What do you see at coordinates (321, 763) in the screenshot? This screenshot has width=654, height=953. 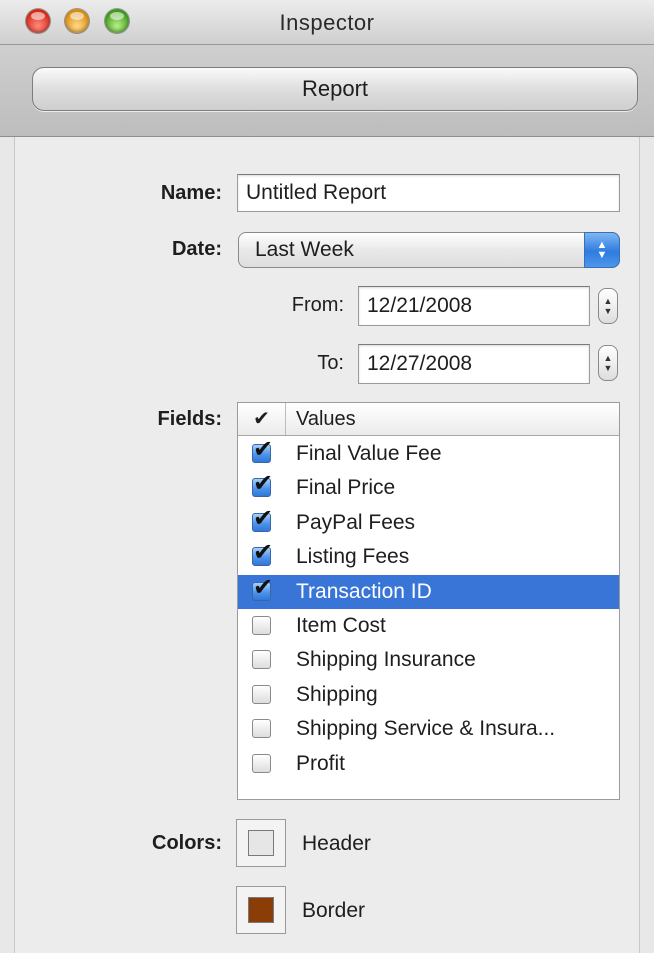 I see `row-label: Profit` at bounding box center [321, 763].